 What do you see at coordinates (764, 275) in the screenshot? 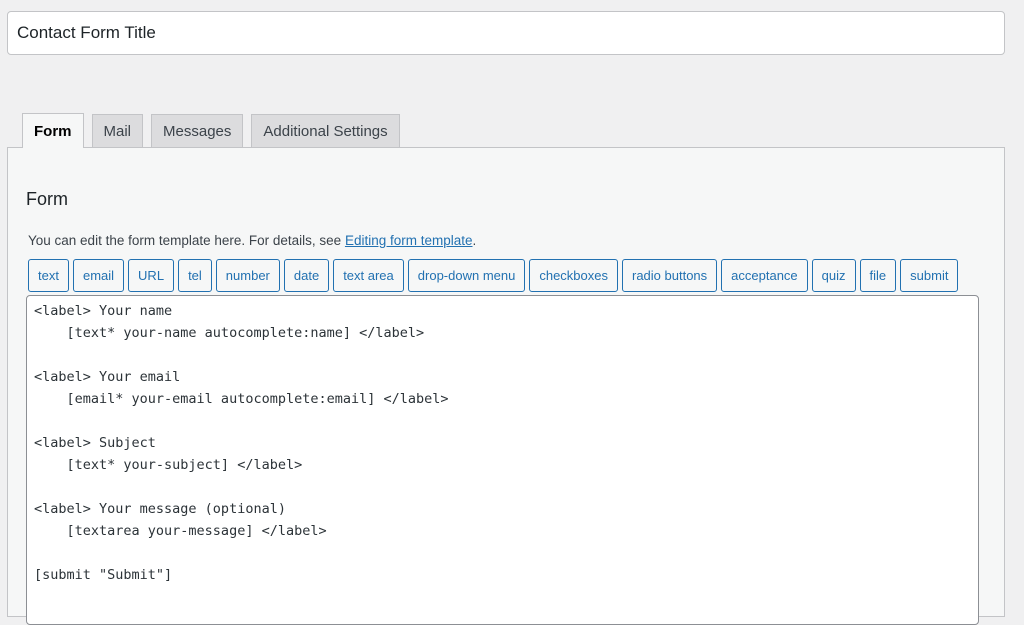
I see `tag-button-acceptance: acceptance` at bounding box center [764, 275].